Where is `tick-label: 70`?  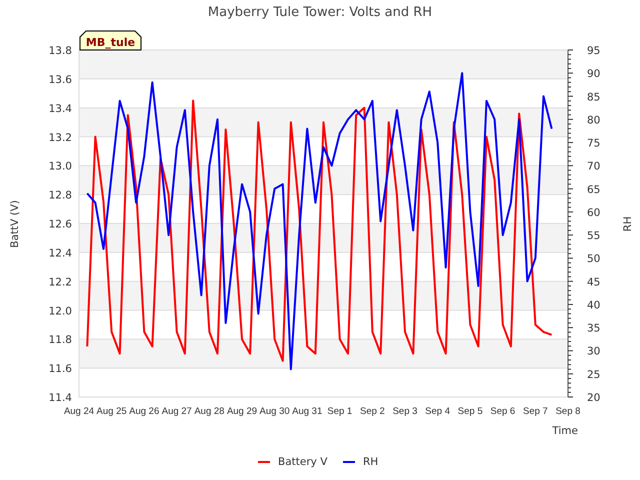 tick-label: 70 is located at coordinates (593, 166).